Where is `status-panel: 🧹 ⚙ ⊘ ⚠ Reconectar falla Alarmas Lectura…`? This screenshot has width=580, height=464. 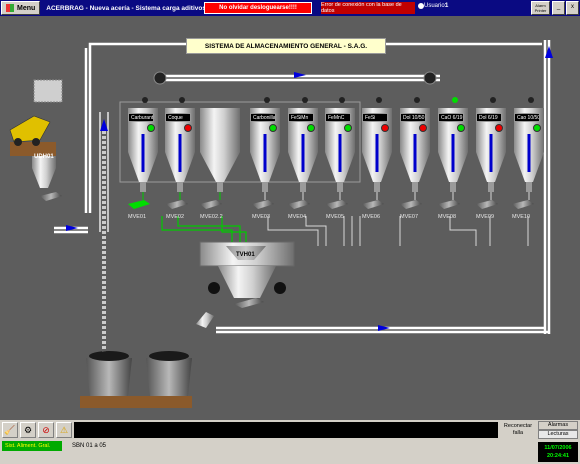 status-panel: 🧹 ⚙ ⊘ ⚠ Reconectar falla Alarmas Lectura… is located at coordinates (290, 442).